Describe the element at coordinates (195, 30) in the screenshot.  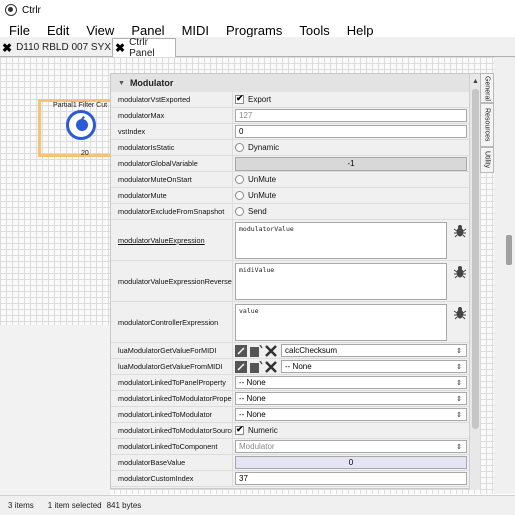
I see `menu-midi: MIDI` at that location.